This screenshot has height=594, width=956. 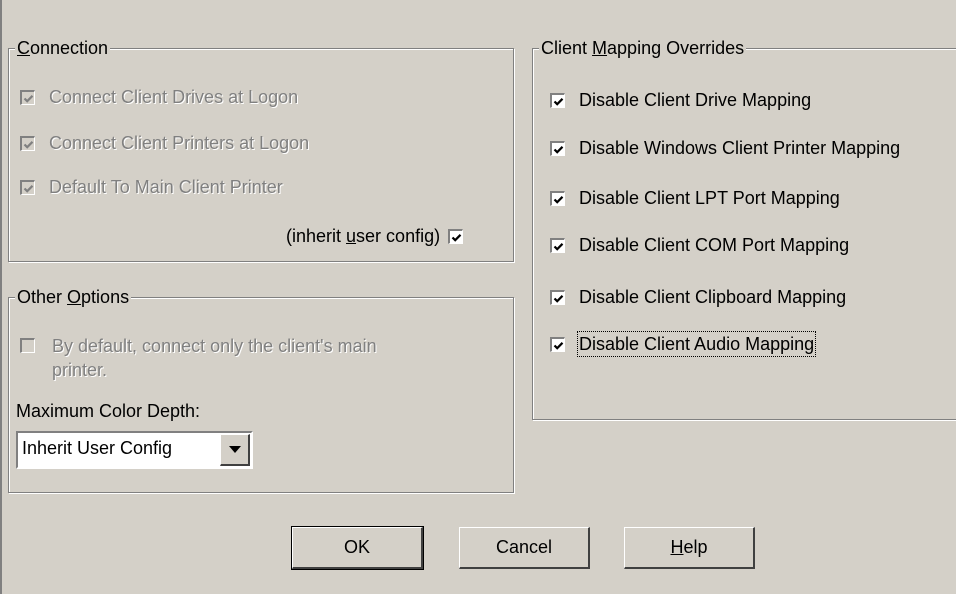 What do you see at coordinates (713, 297) in the screenshot?
I see `disable-clipboard-mapping-label: Disable Client Clipboard Mapping` at bounding box center [713, 297].